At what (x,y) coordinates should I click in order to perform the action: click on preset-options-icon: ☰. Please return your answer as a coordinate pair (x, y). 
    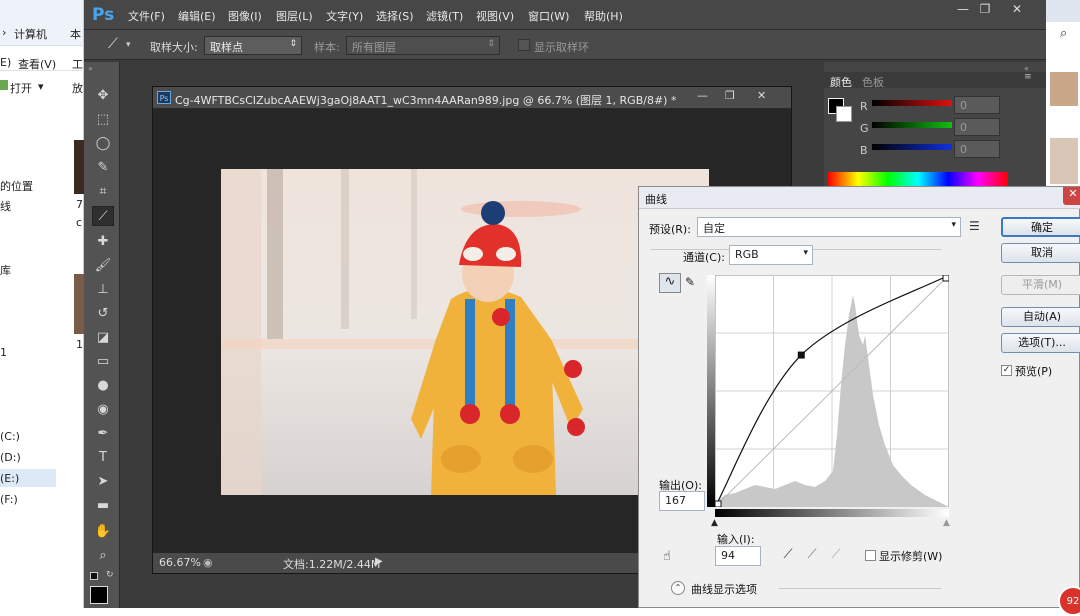
    Looking at the image, I should click on (974, 226).